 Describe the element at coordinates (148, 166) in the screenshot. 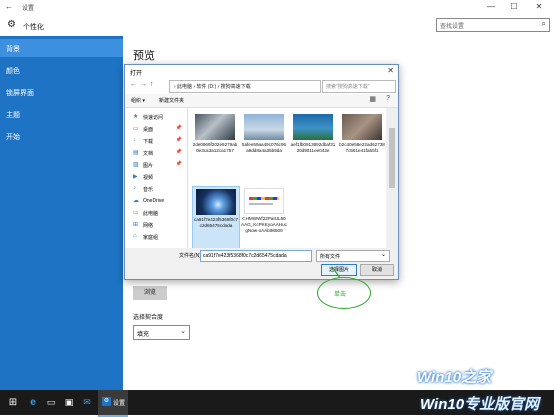

I see `nav-item-label: 图片` at that location.